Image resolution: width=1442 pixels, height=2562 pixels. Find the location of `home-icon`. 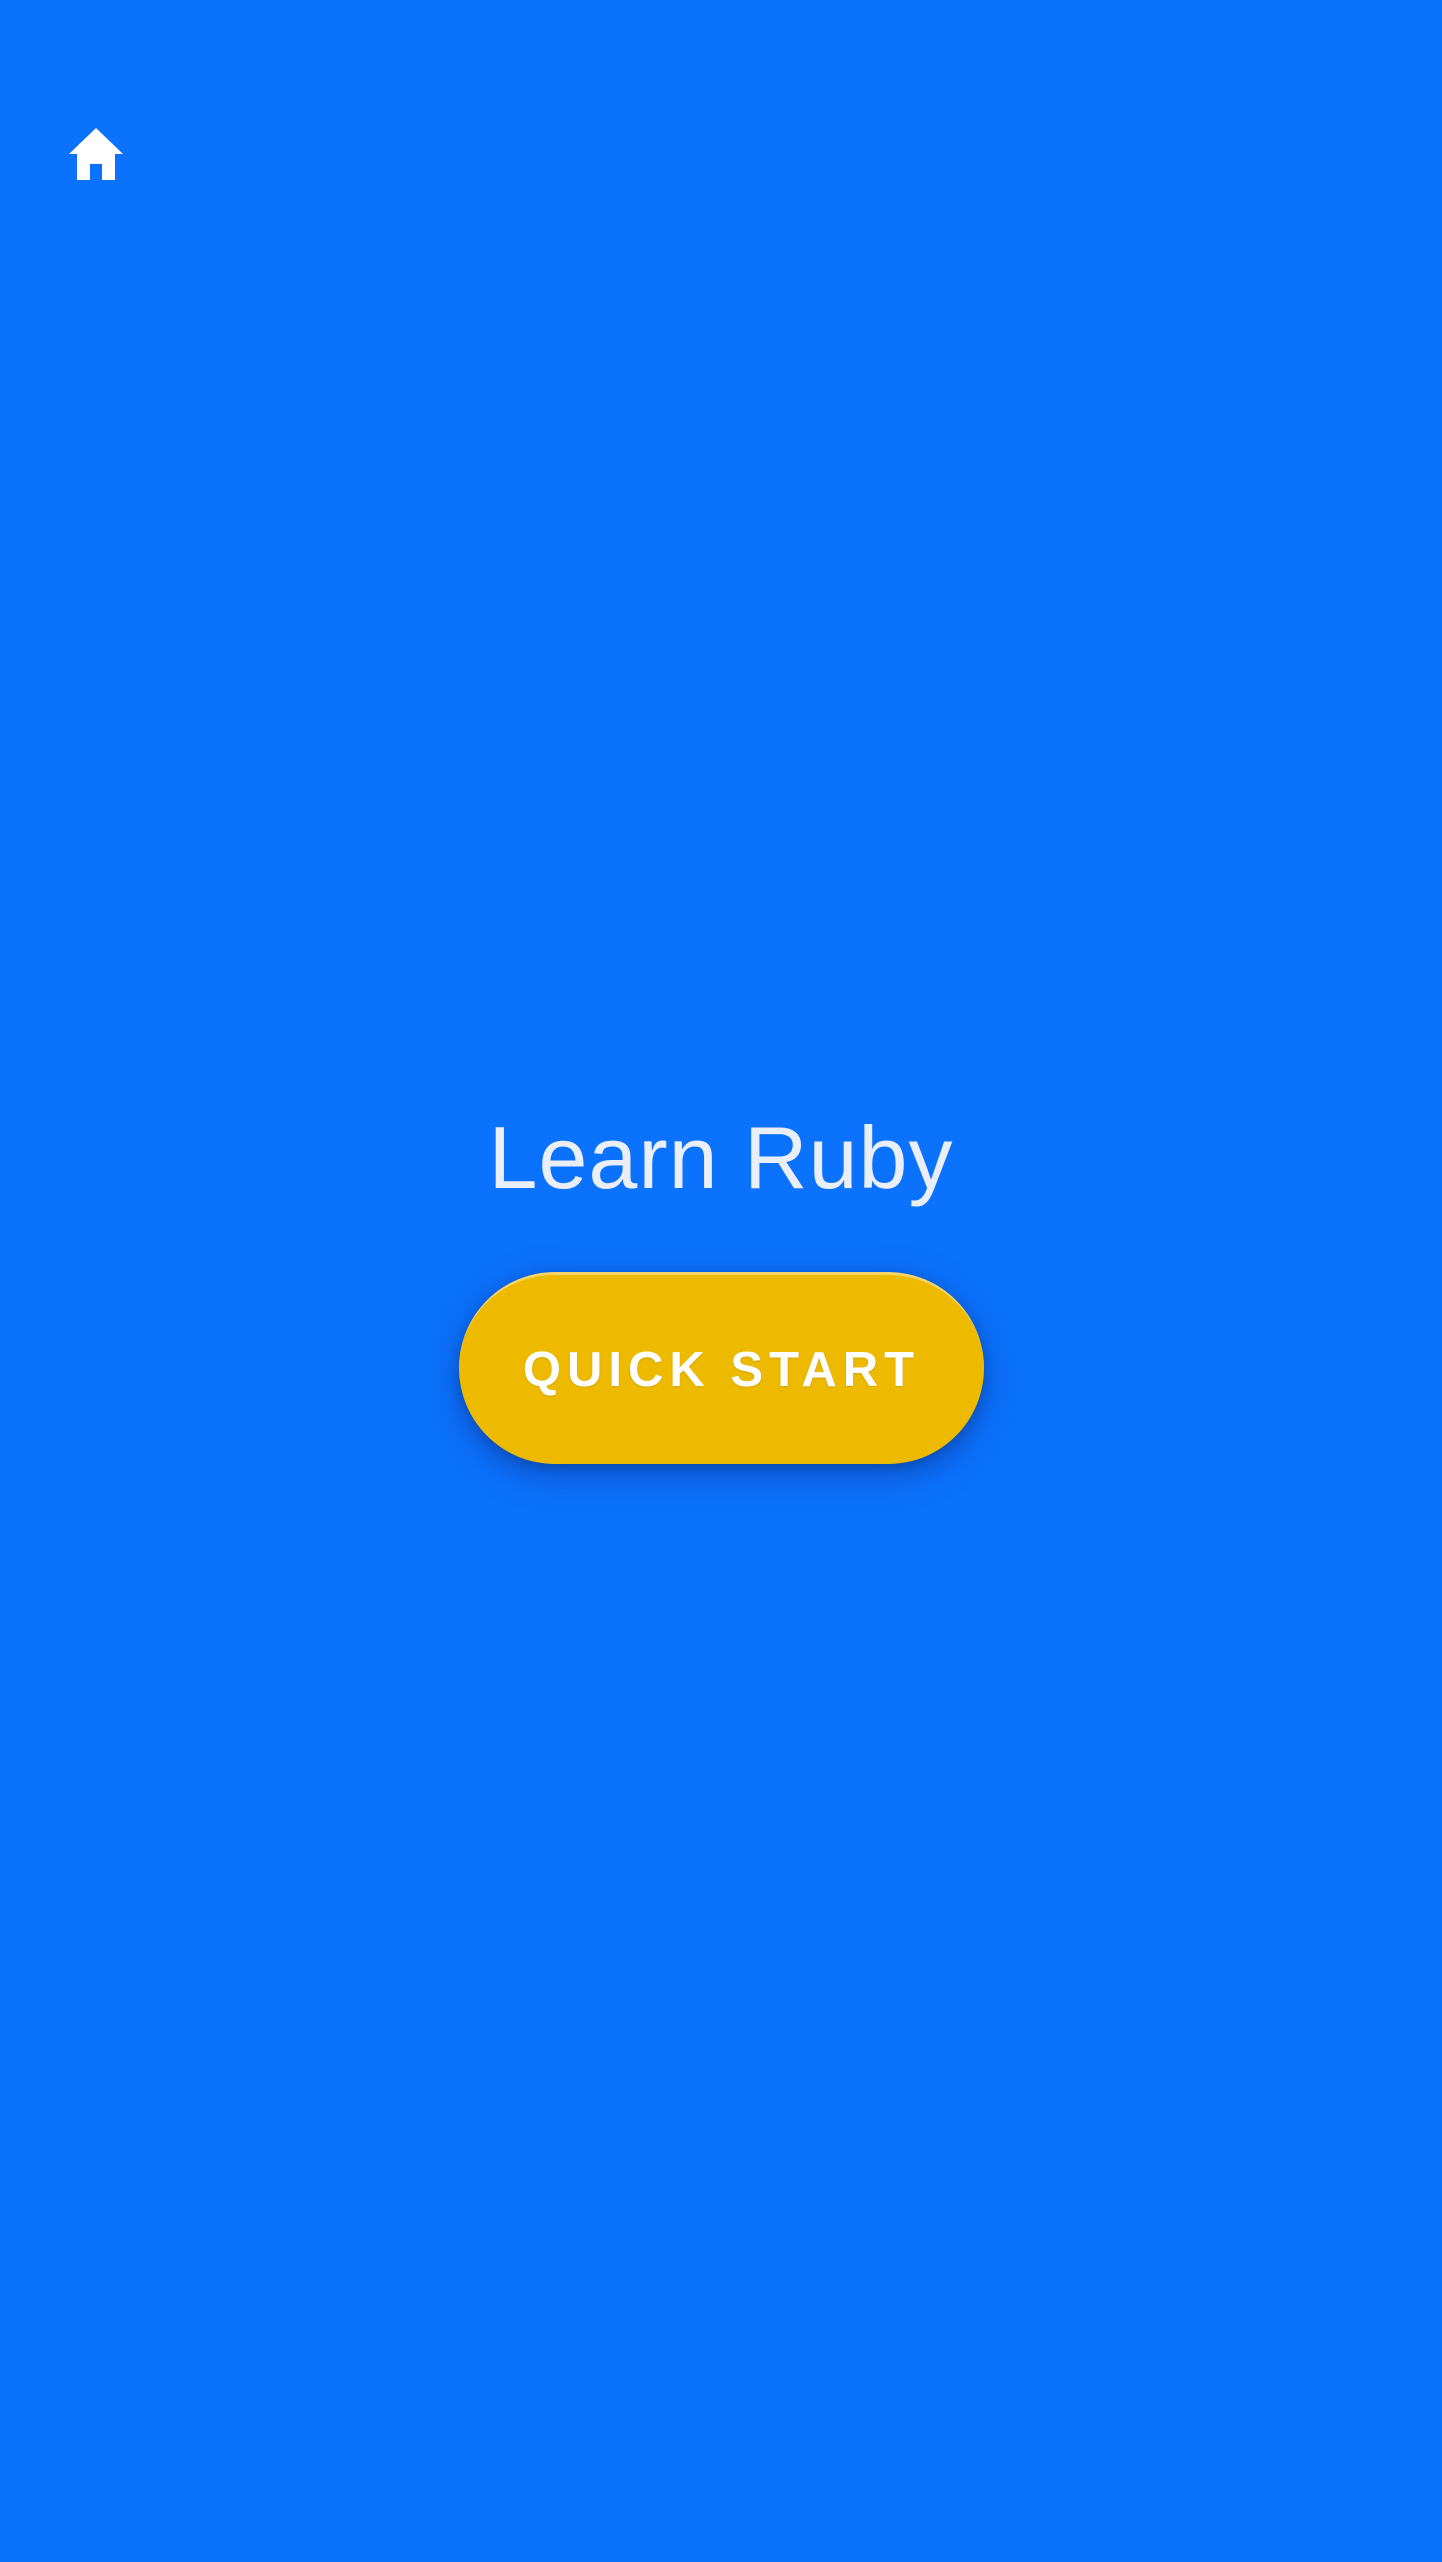

home-icon is located at coordinates (96, 154).